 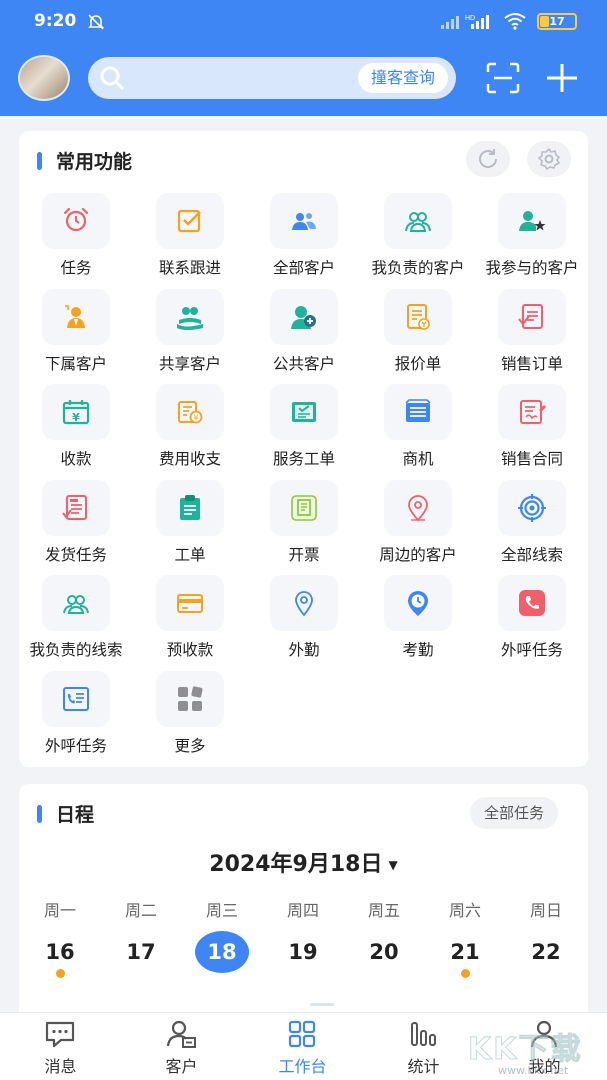 I want to click on weekday-label: 周三, so click(x=221, y=910).